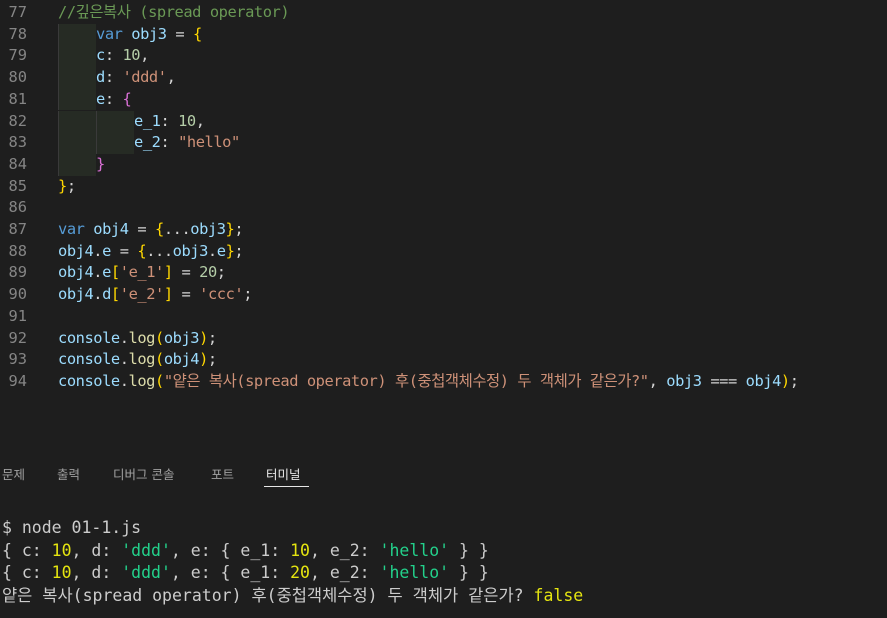 This screenshot has height=618, width=887. I want to click on code-text: obj4.e['e_1'] = 20;, so click(142, 273).